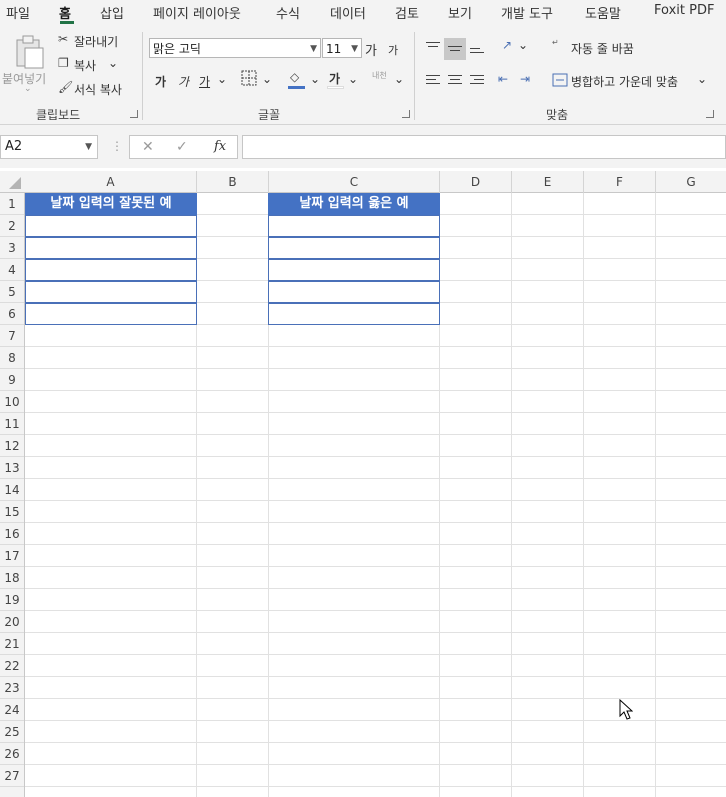 This screenshot has height=797, width=726. What do you see at coordinates (379, 75) in the screenshot?
I see `phonetic-button: 내천` at bounding box center [379, 75].